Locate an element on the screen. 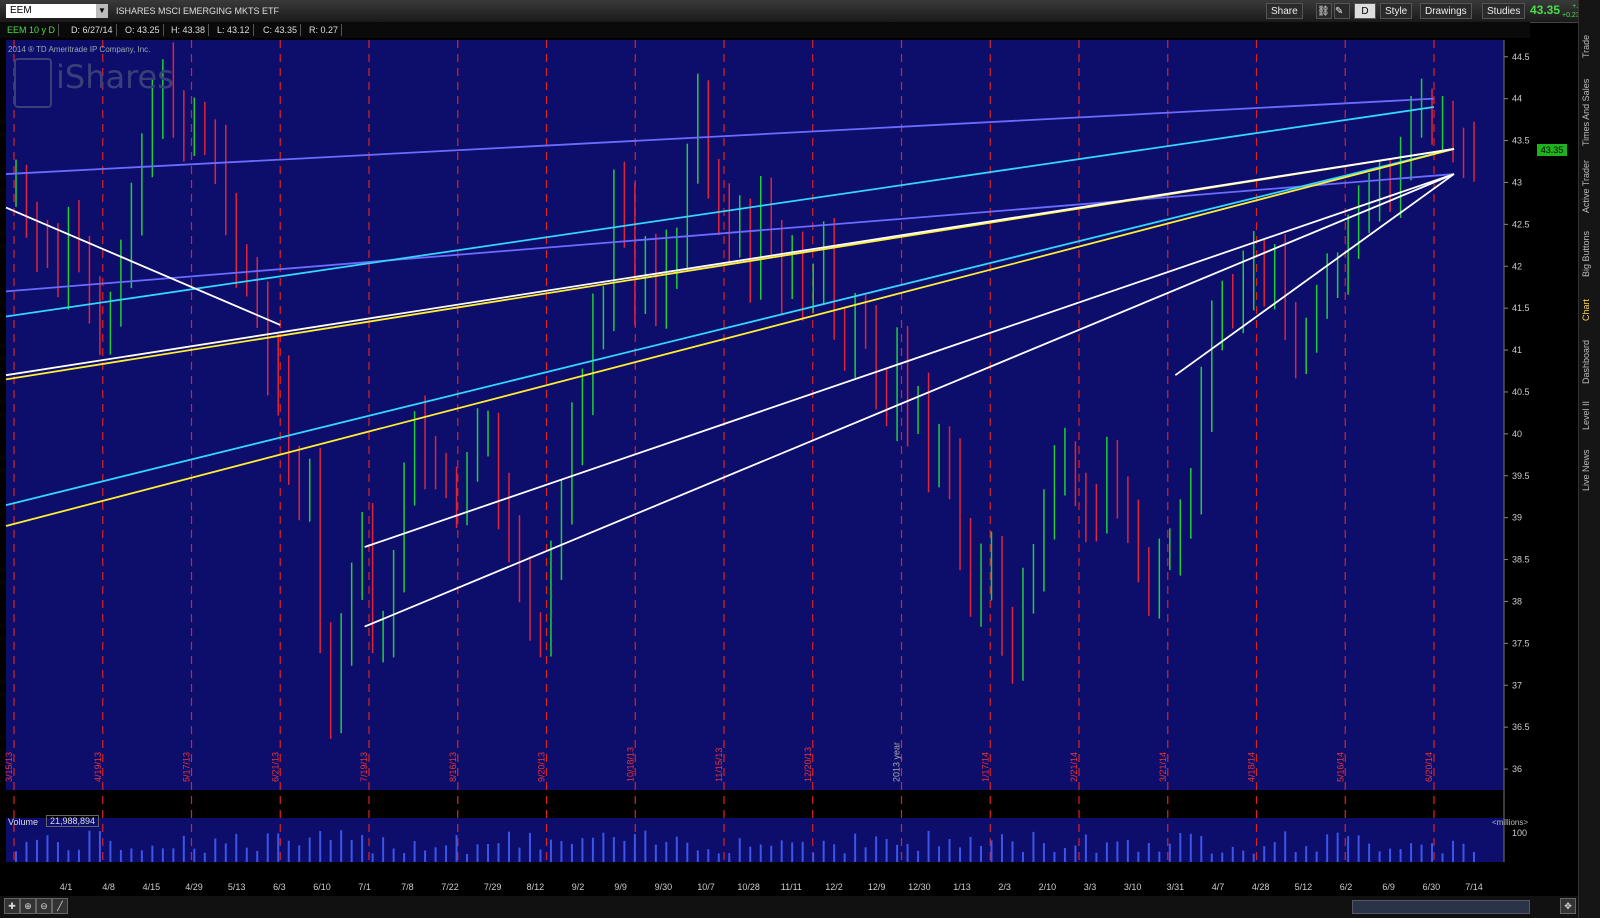 The image size is (1600, 918). y-tick-label: 39.5 is located at coordinates (1521, 476).